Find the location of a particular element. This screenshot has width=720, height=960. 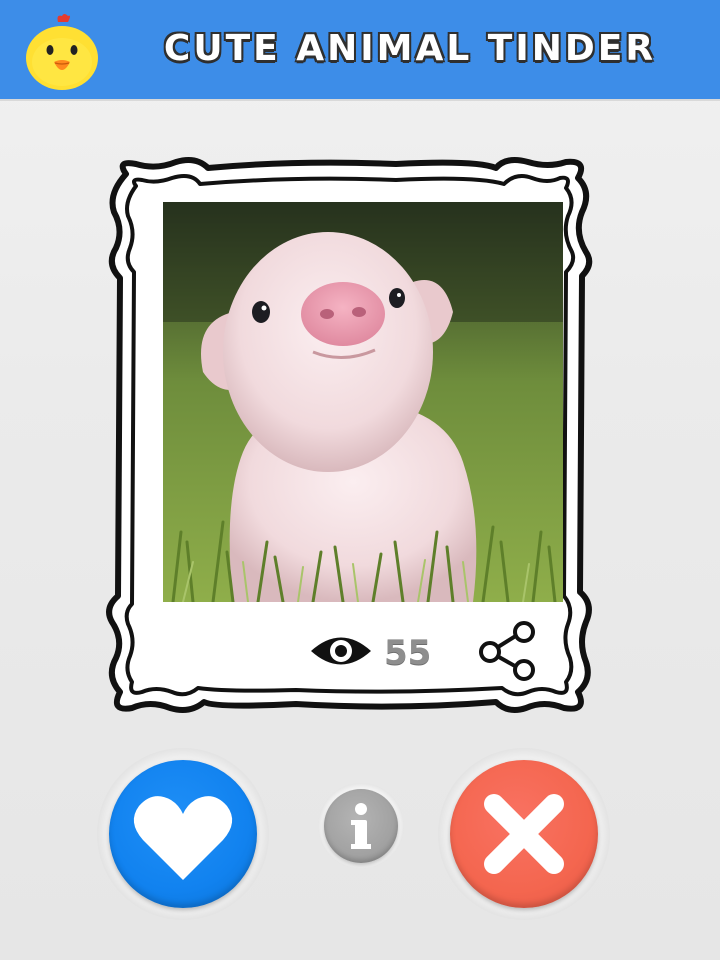

info-button is located at coordinates (361, 826).